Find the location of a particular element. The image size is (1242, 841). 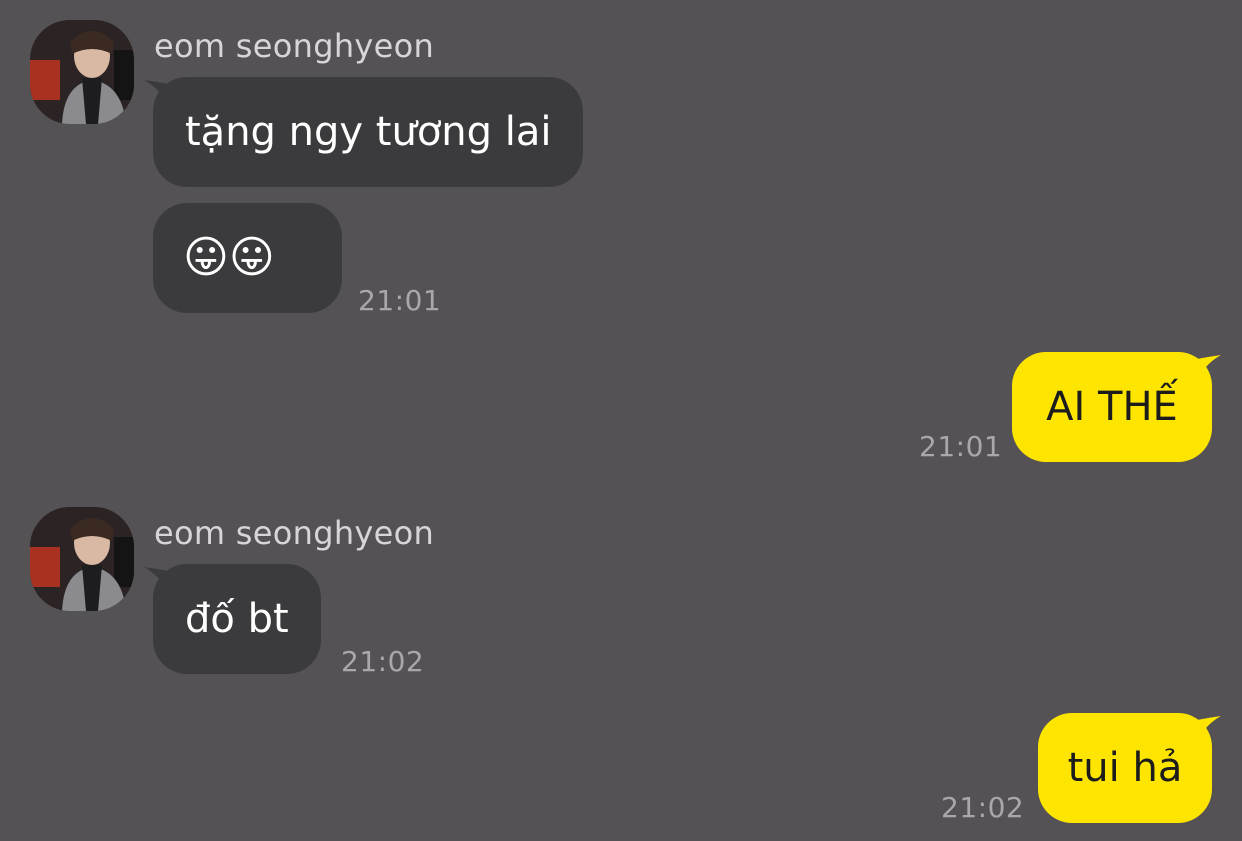

message-text: đố bt is located at coordinates (237, 619).